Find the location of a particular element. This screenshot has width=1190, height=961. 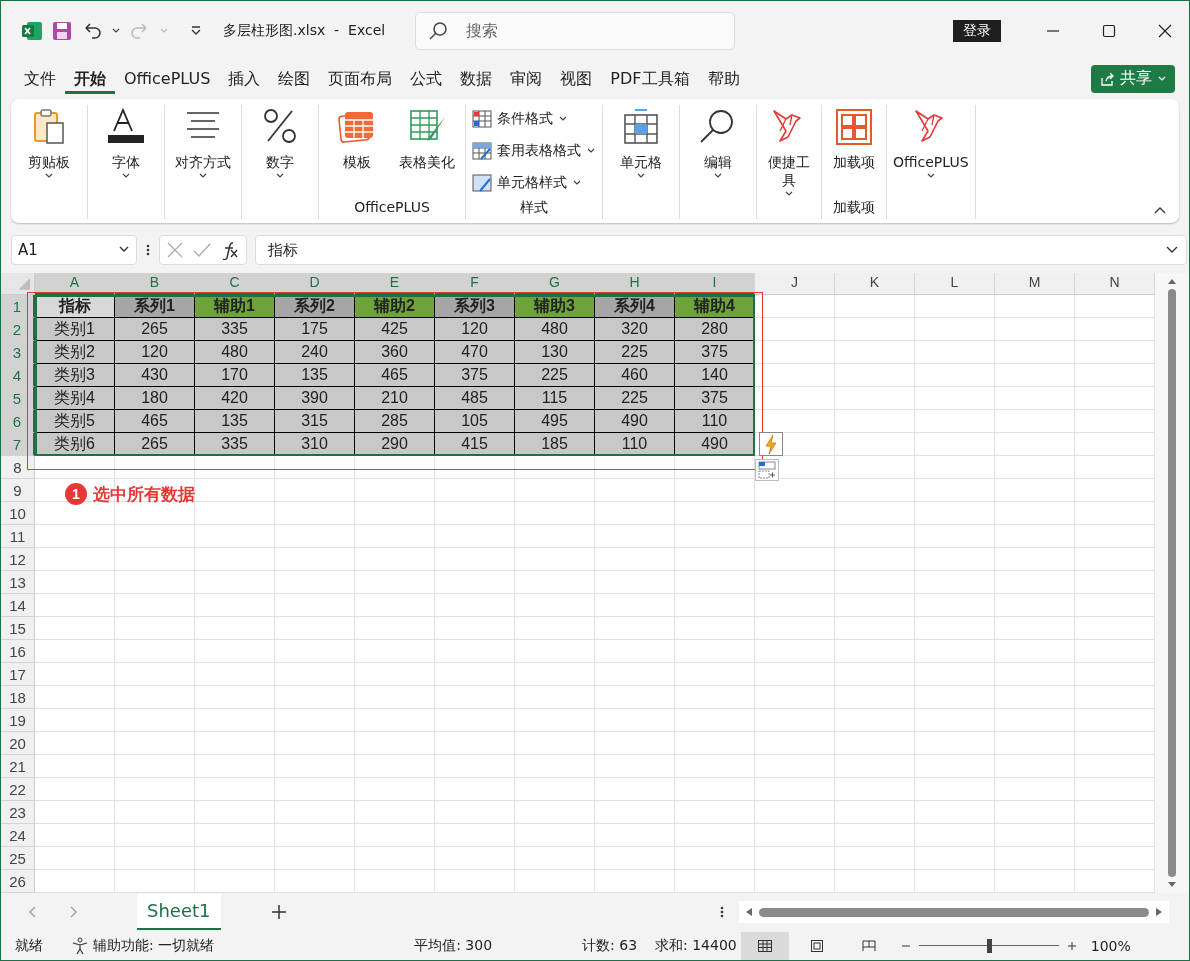

row-header: 17 is located at coordinates (18, 674).